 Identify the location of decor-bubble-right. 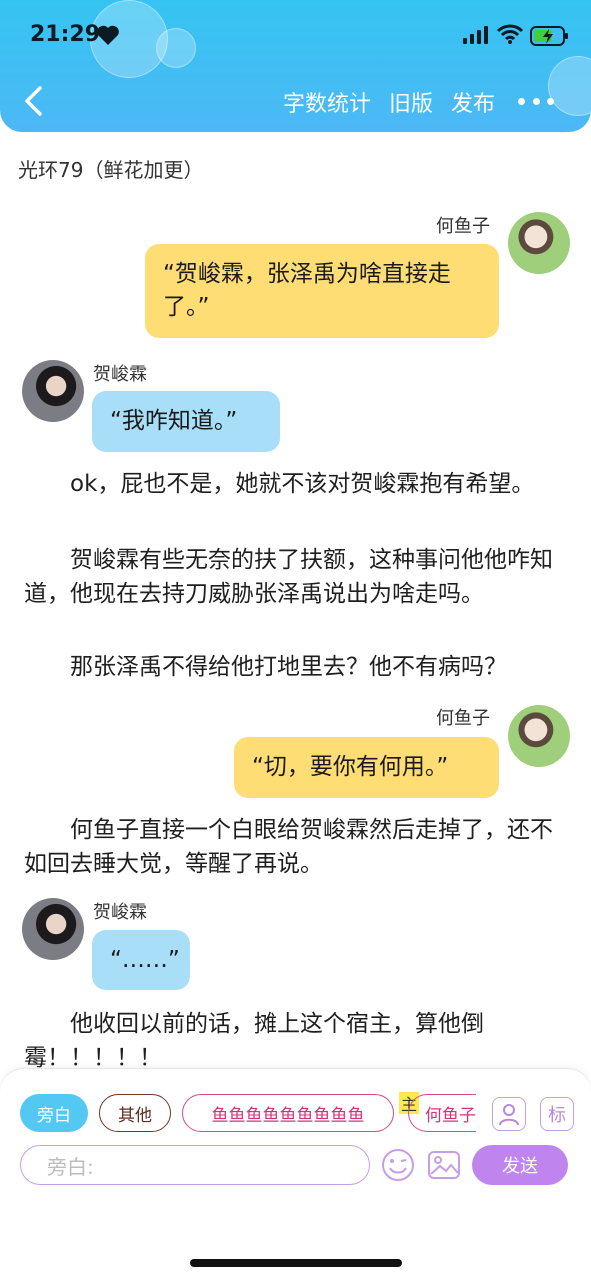
(569, 86).